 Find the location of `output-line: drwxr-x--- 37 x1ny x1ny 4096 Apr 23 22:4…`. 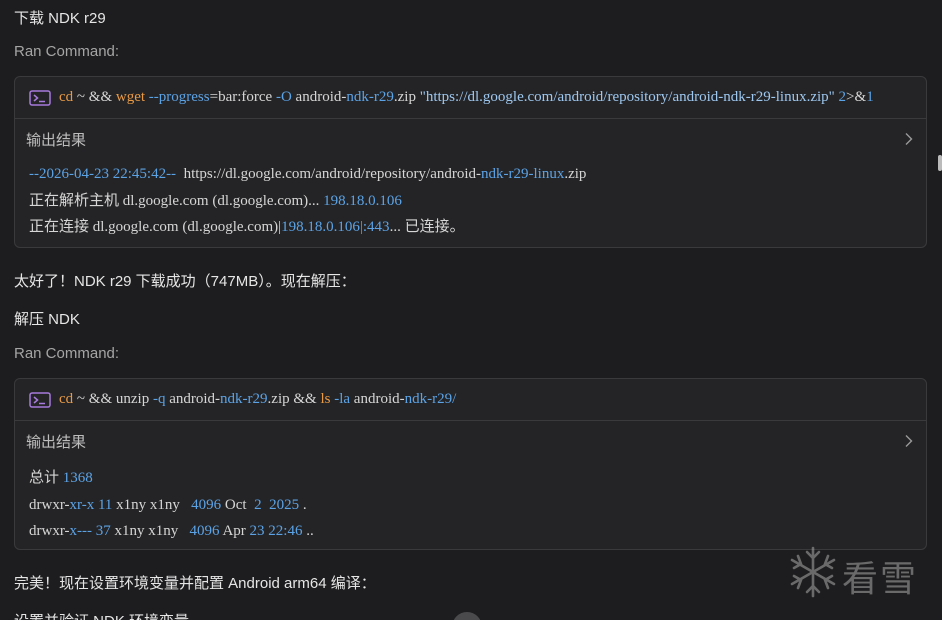

output-line: drwxr-x--- 37 x1ny x1ny 4096 Apr 23 22:4… is located at coordinates (171, 531).